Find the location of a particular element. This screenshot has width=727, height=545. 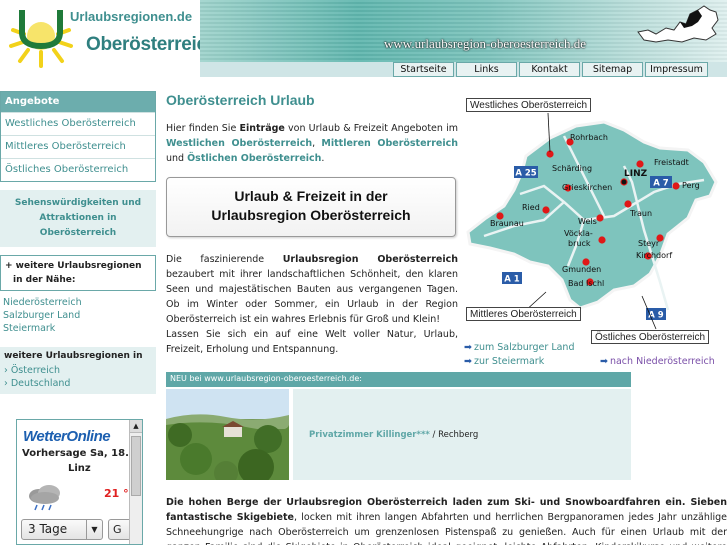

link-nach-niederoesterreich: ➡ nach Niederösterreich is located at coordinates (657, 361).